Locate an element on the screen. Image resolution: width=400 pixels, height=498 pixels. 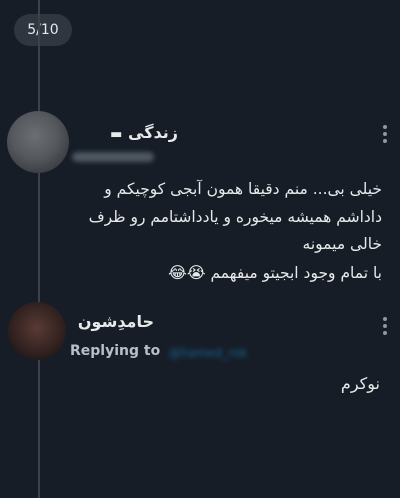
author-name: زندگی ▬ is located at coordinates (144, 132).